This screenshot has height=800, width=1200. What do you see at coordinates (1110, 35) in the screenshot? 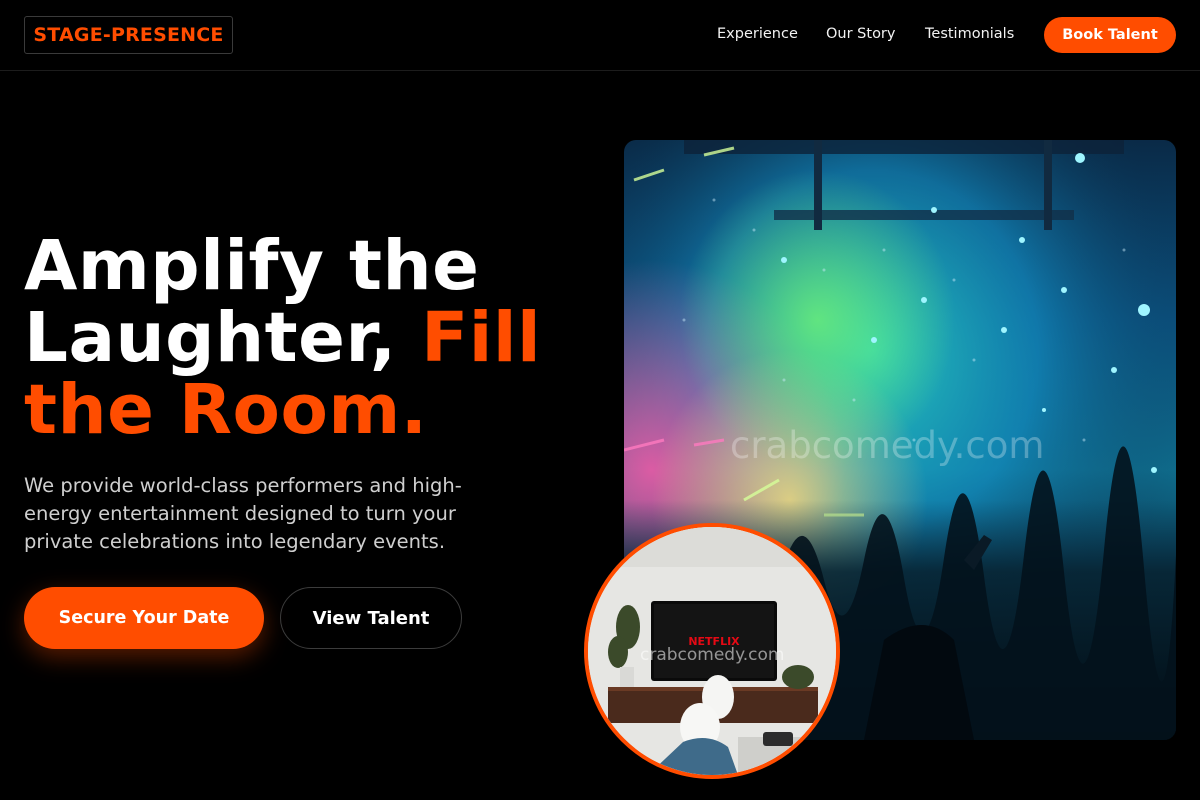
I see `book-talent-button: Book Talent` at bounding box center [1110, 35].